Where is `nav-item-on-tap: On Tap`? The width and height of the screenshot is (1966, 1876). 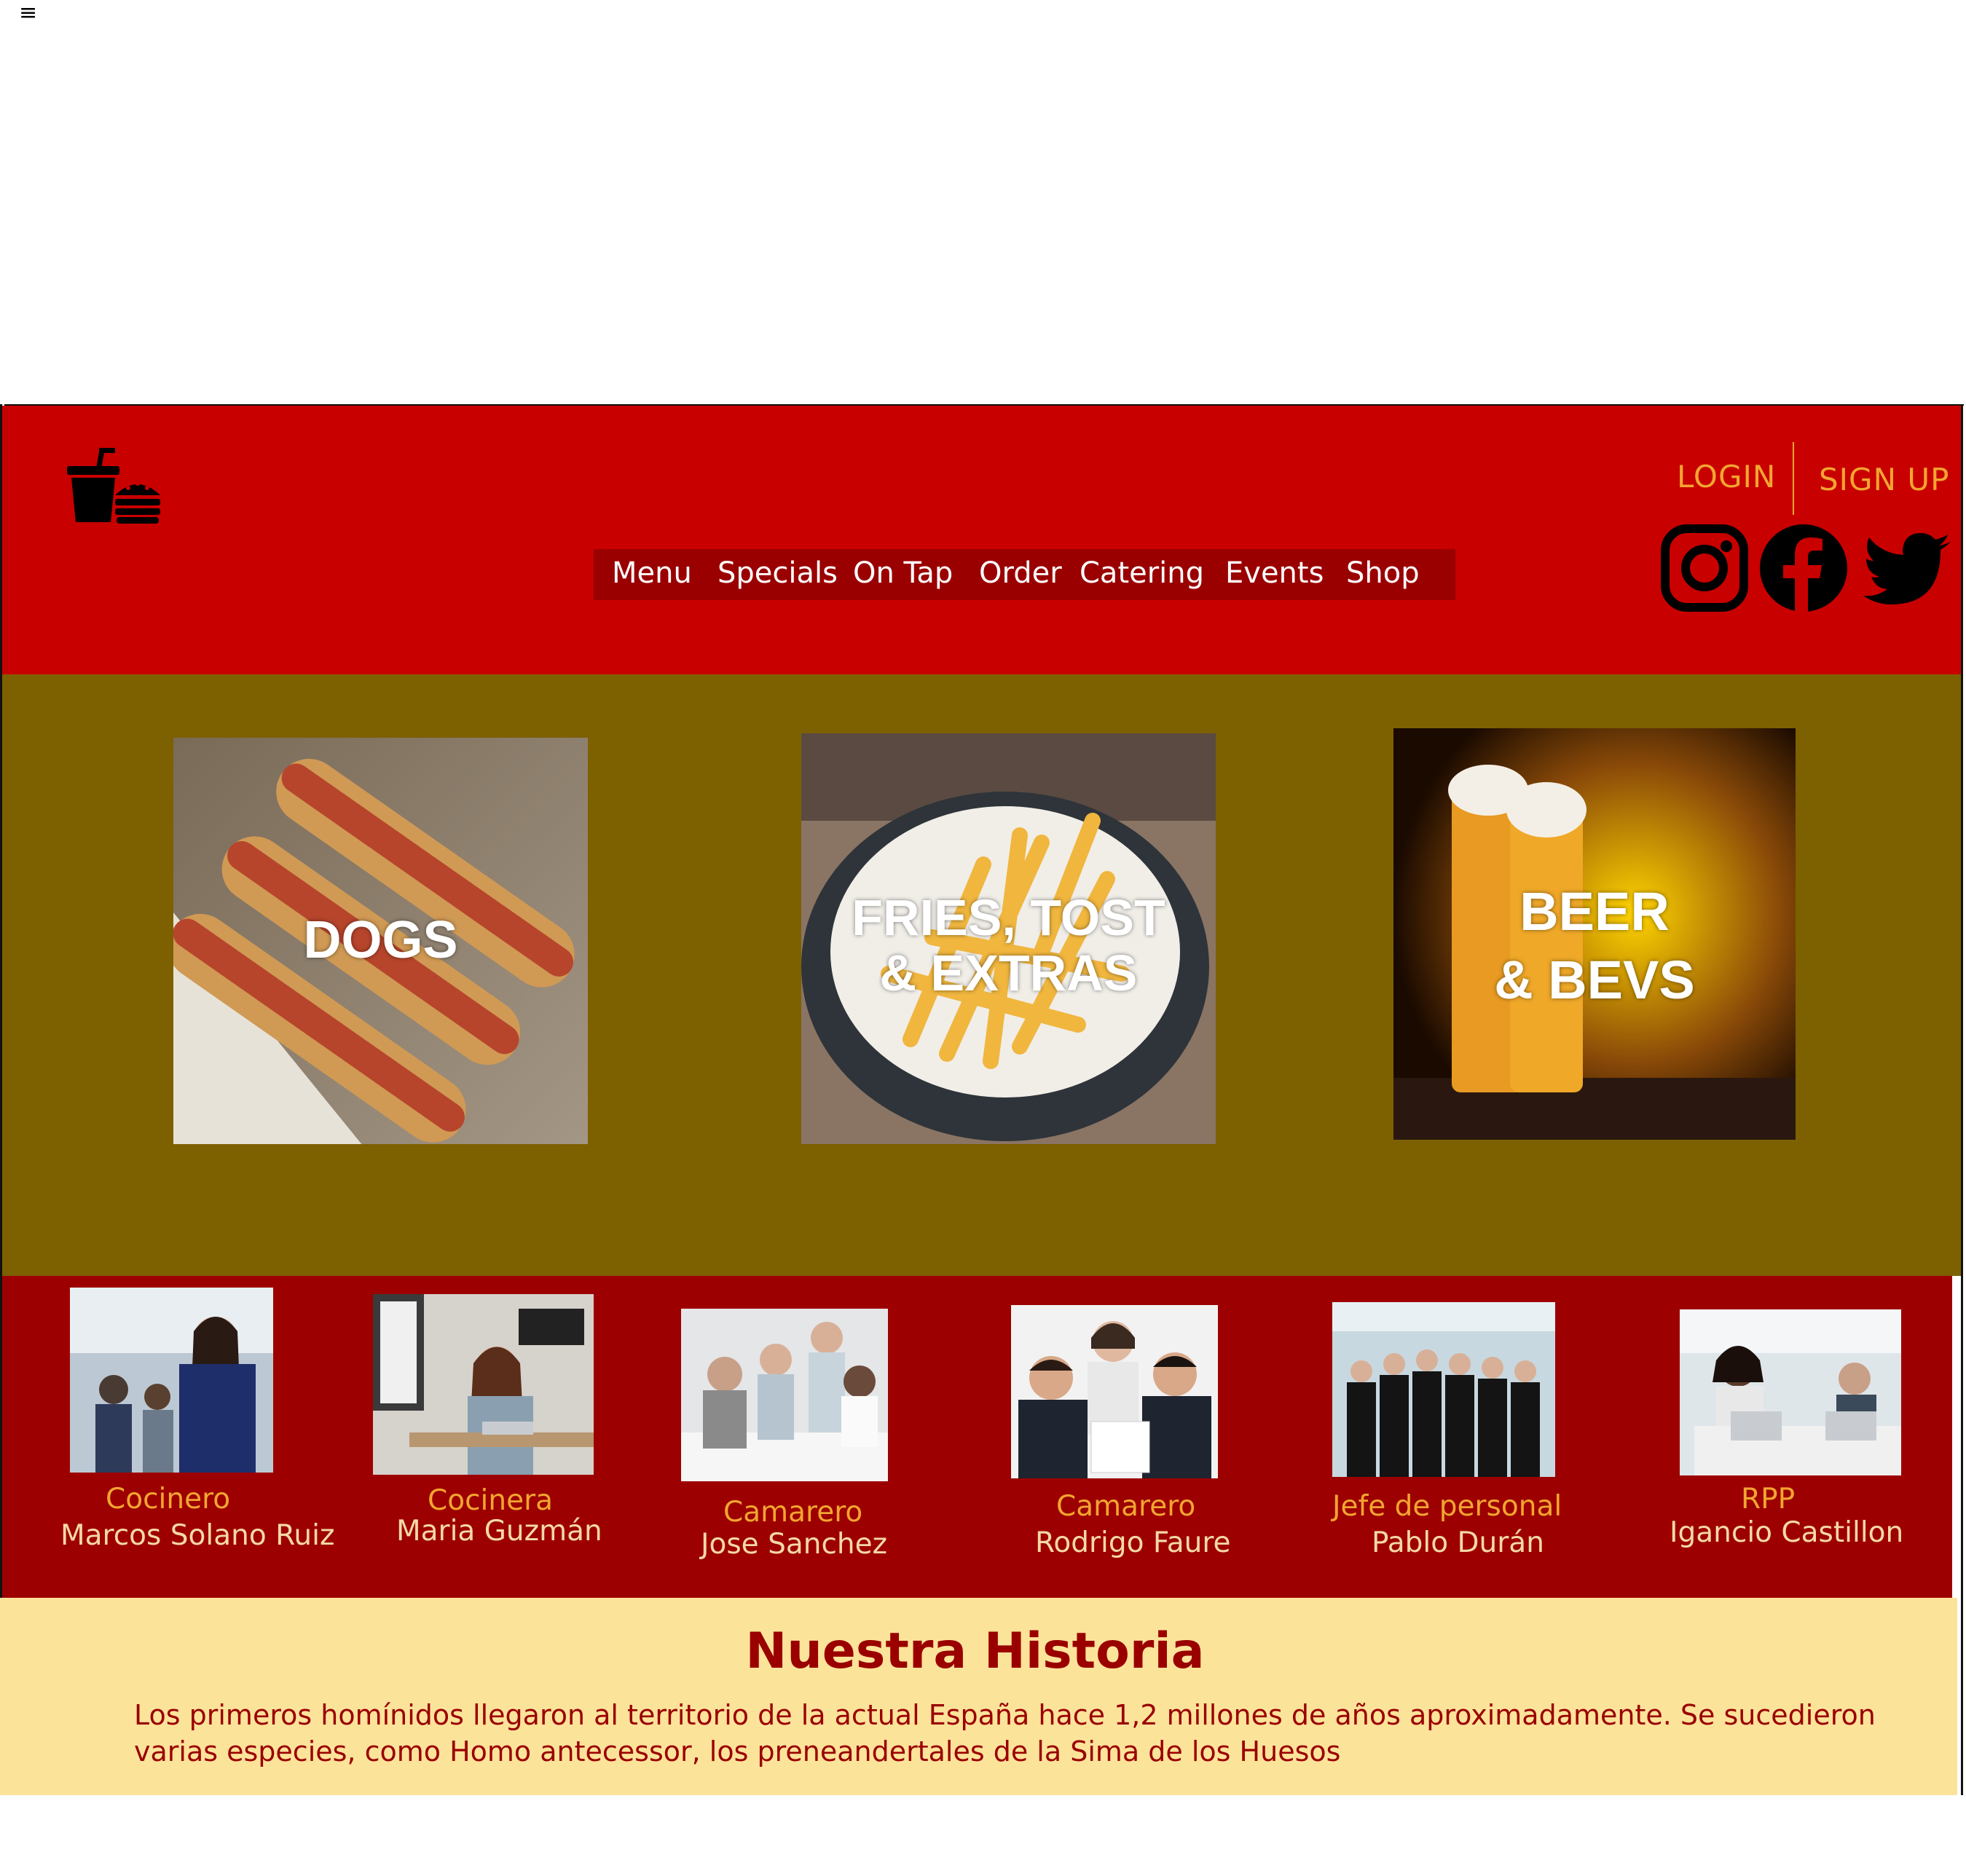
nav-item-on-tap: On Tap is located at coordinates (903, 573).